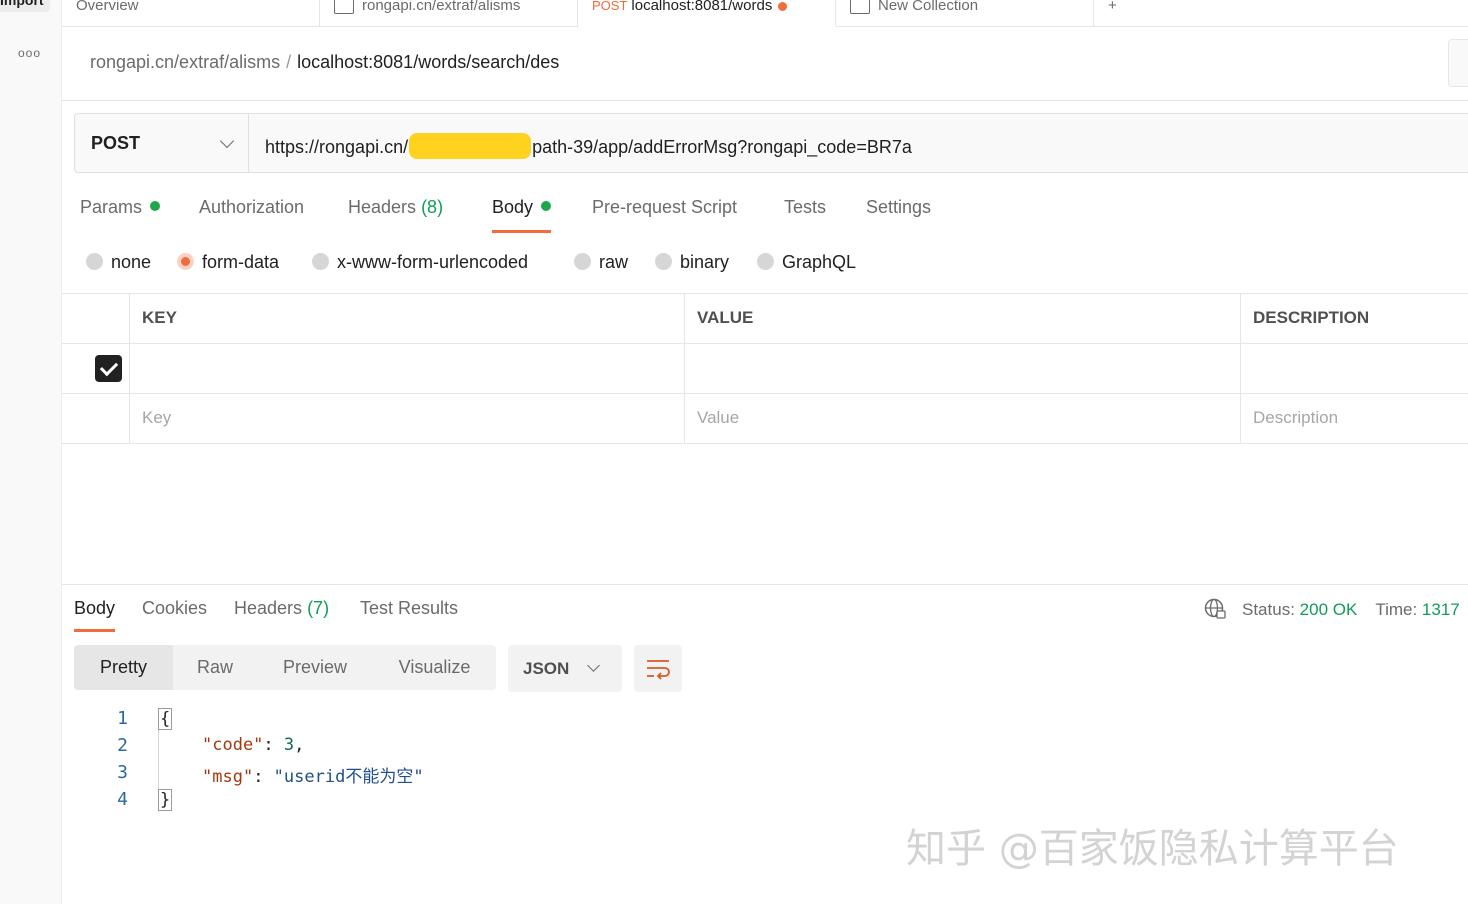 The height and width of the screenshot is (904, 1468). What do you see at coordinates (765, 319) in the screenshot?
I see `table-header-row: KEY VALUE DESCRIPTION` at bounding box center [765, 319].